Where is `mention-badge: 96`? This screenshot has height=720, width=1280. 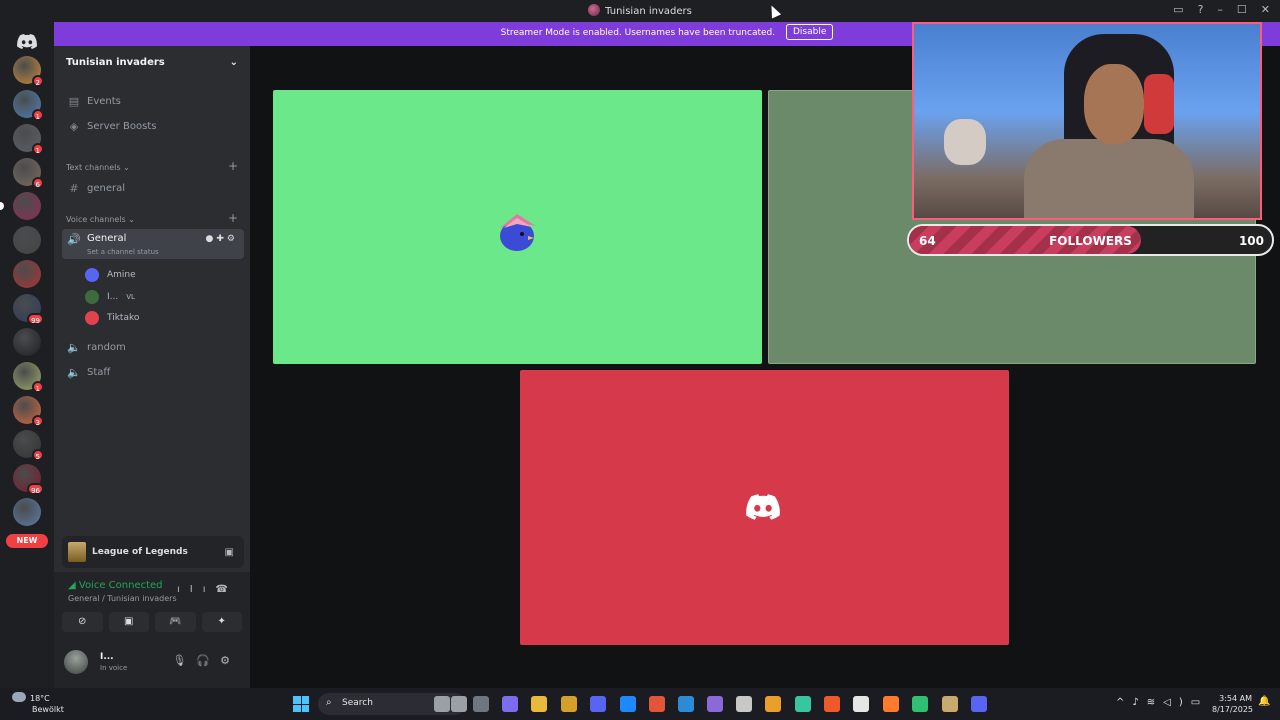 mention-badge: 96 is located at coordinates (35, 489).